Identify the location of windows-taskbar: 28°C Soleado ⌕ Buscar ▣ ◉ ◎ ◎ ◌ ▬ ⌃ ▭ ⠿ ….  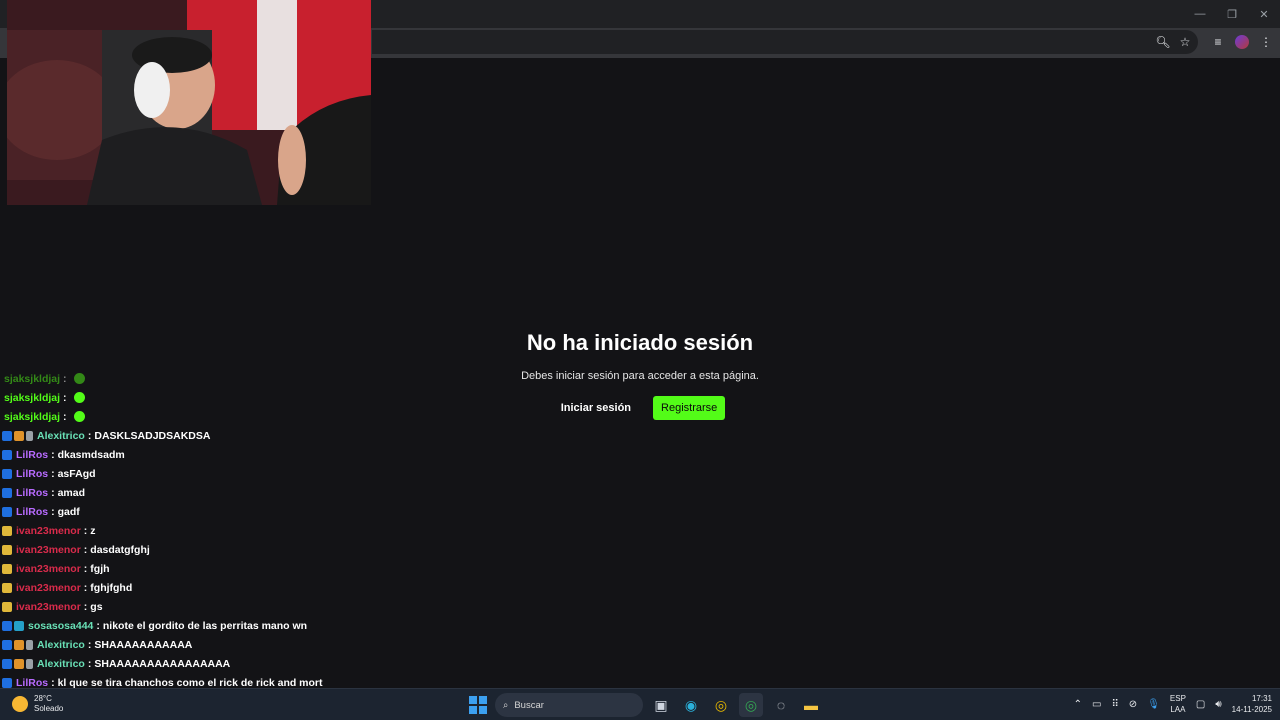
(640, 704).